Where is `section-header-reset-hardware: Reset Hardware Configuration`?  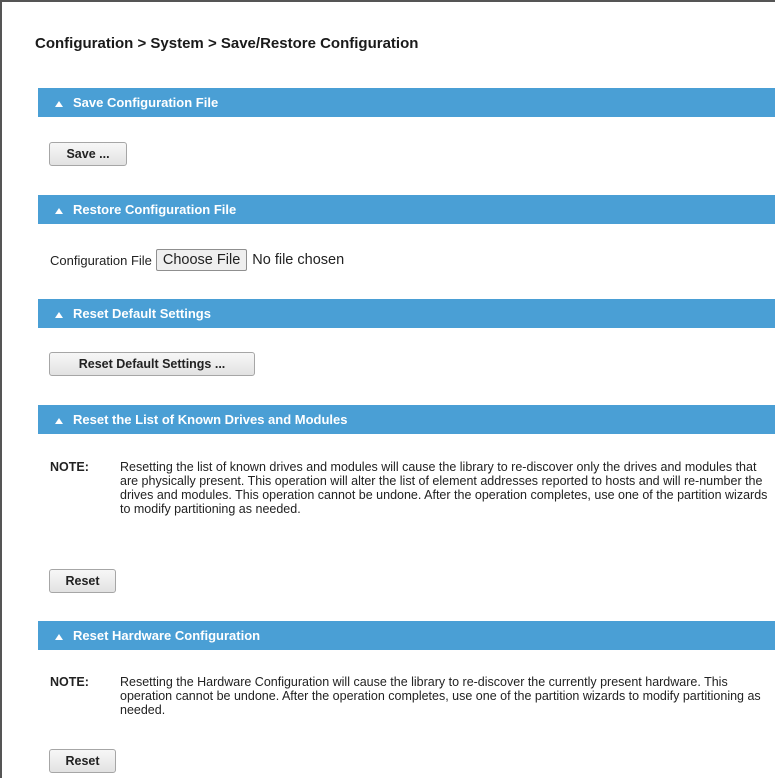
section-header-reset-hardware: Reset Hardware Configuration is located at coordinates (406, 635).